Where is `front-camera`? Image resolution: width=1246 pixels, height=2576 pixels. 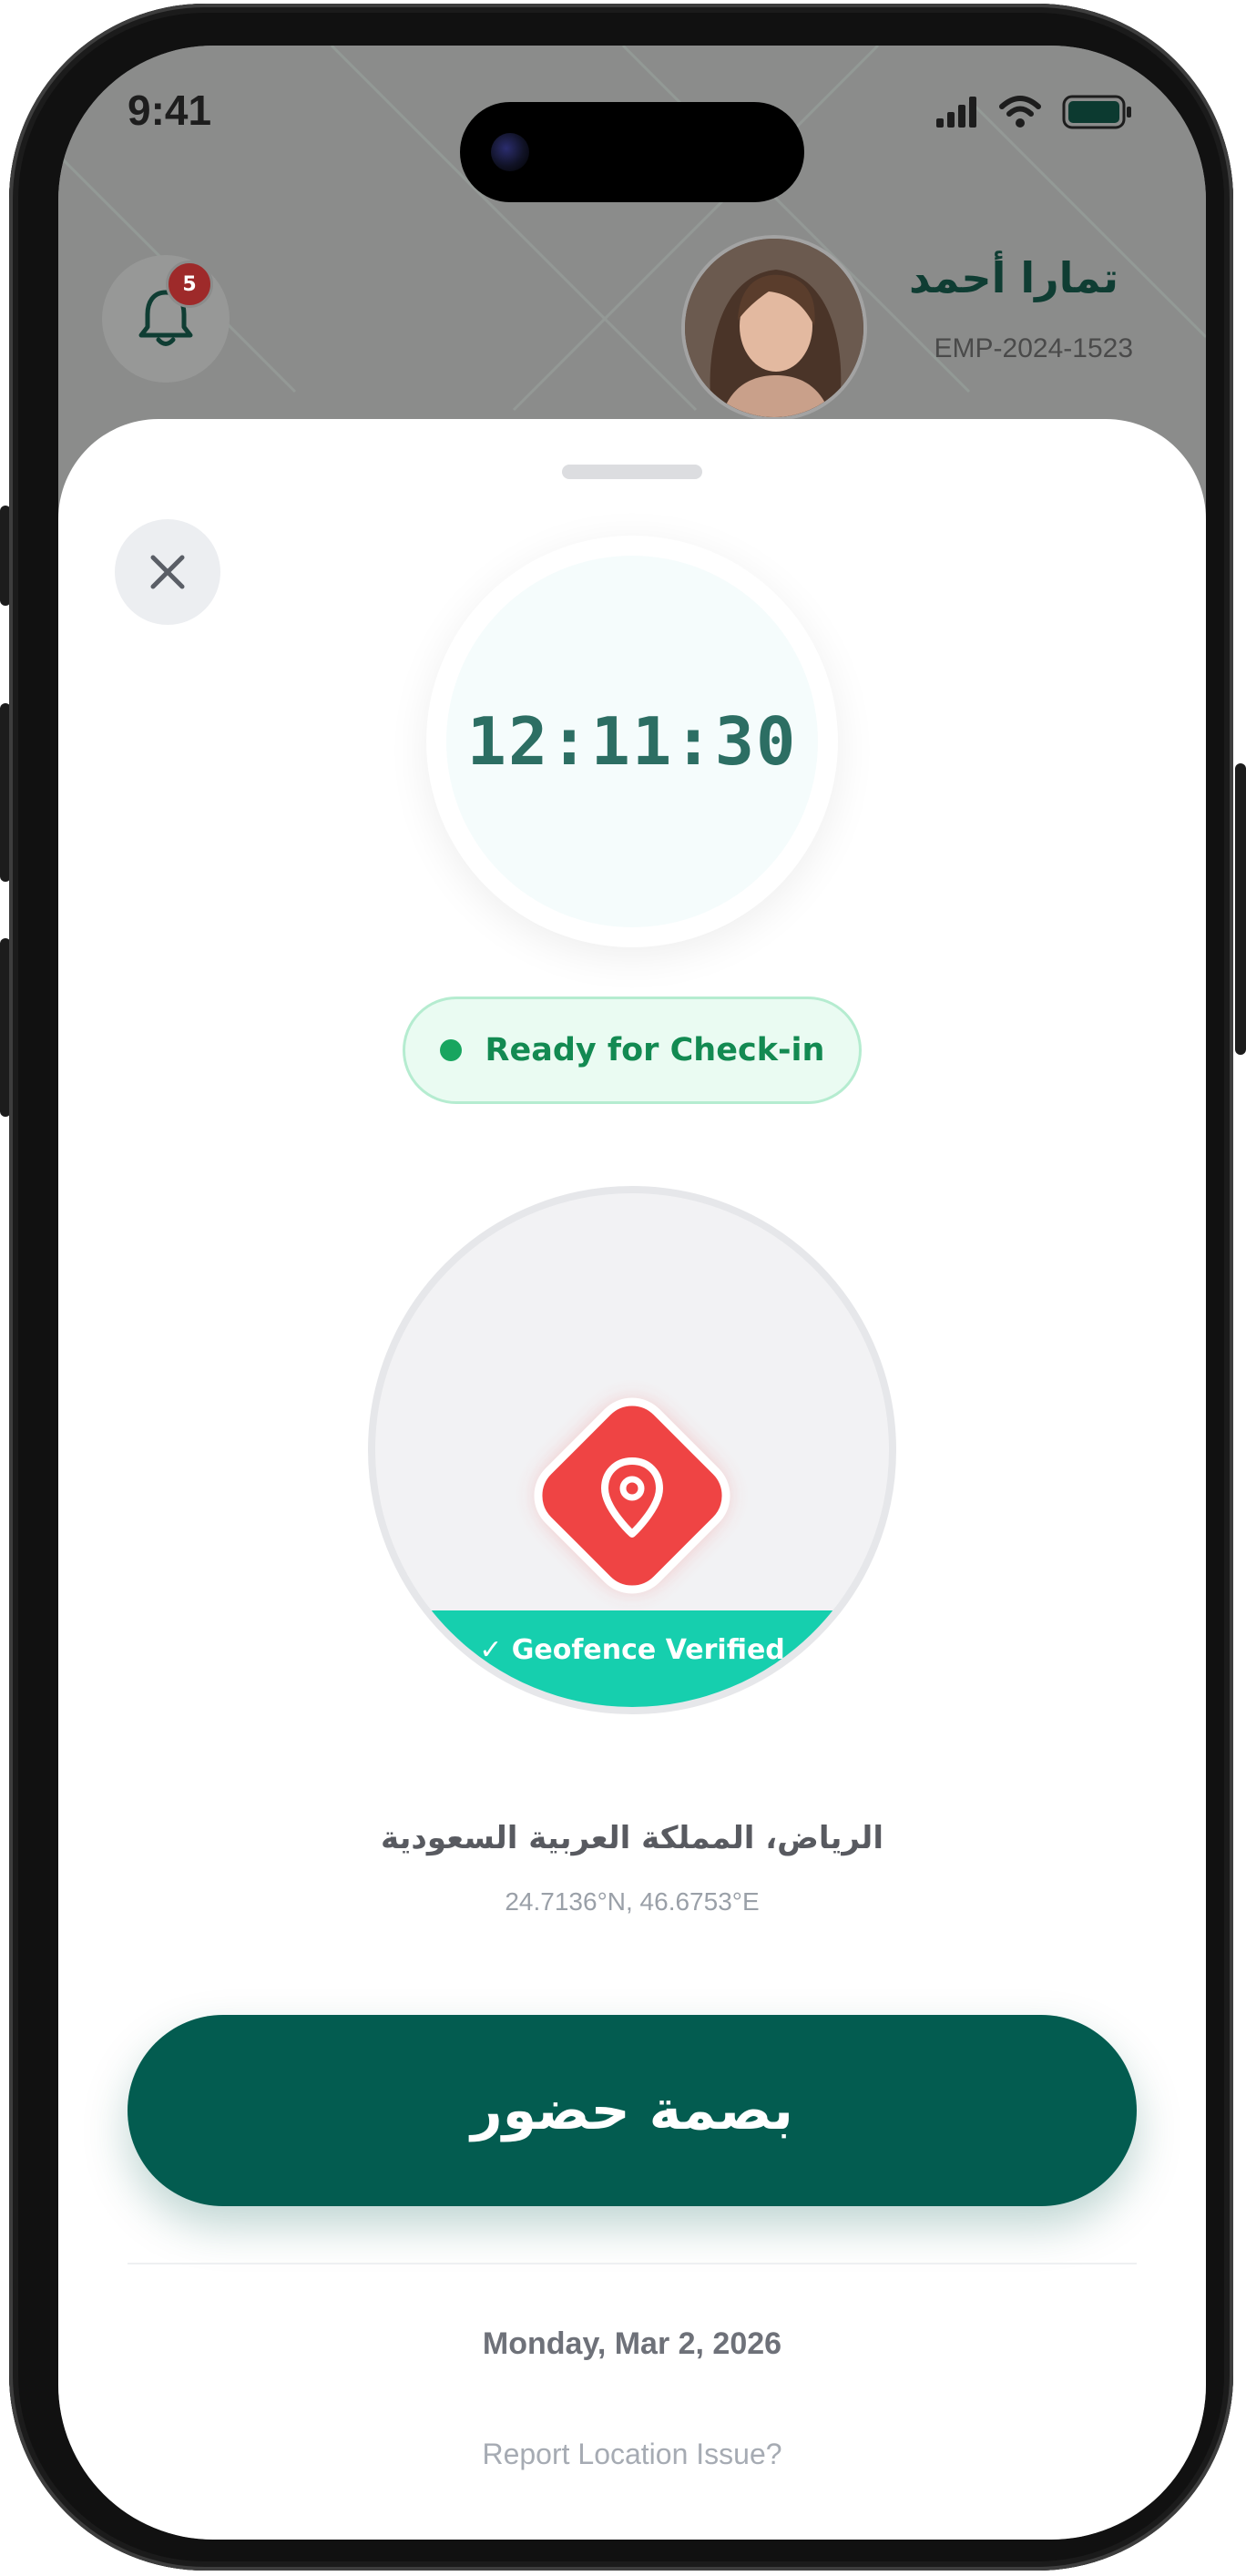 front-camera is located at coordinates (510, 152).